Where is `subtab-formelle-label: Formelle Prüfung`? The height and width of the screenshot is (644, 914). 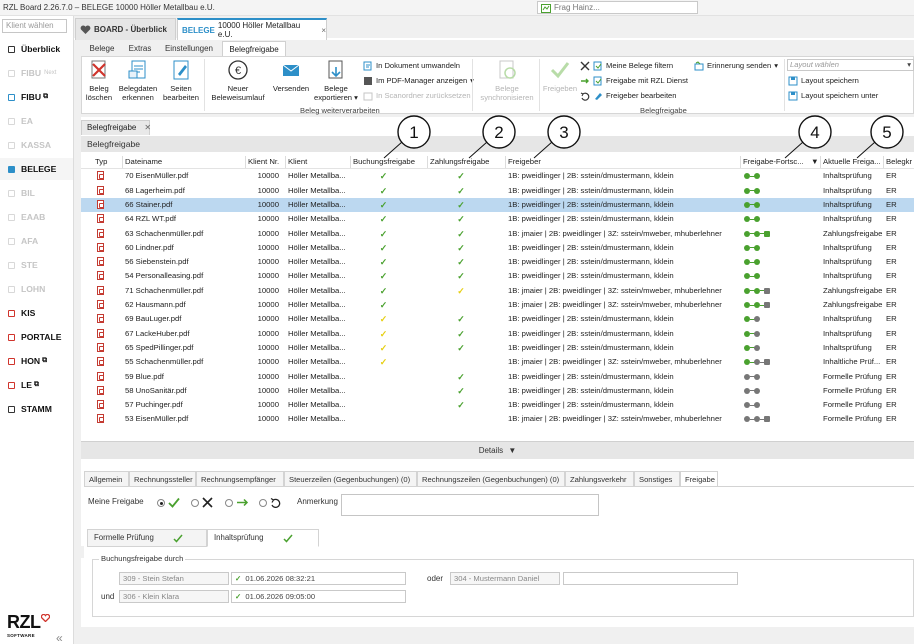 subtab-formelle-label: Formelle Prüfung is located at coordinates (124, 537).